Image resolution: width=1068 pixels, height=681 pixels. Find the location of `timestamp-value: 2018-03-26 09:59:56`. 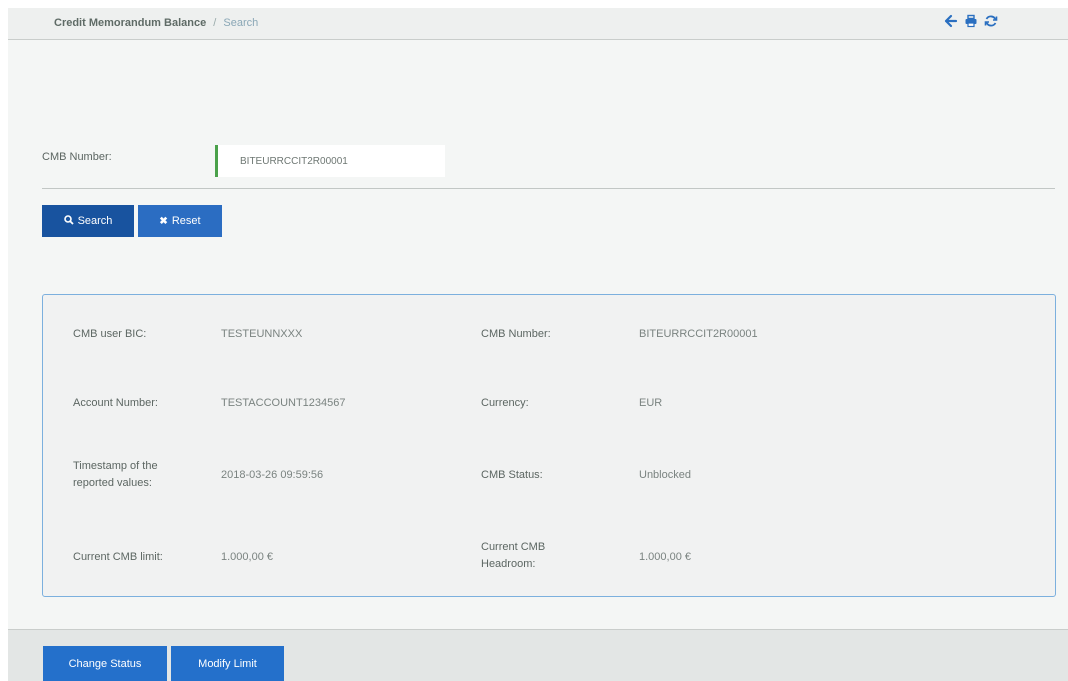

timestamp-value: 2018-03-26 09:59:56 is located at coordinates (272, 475).